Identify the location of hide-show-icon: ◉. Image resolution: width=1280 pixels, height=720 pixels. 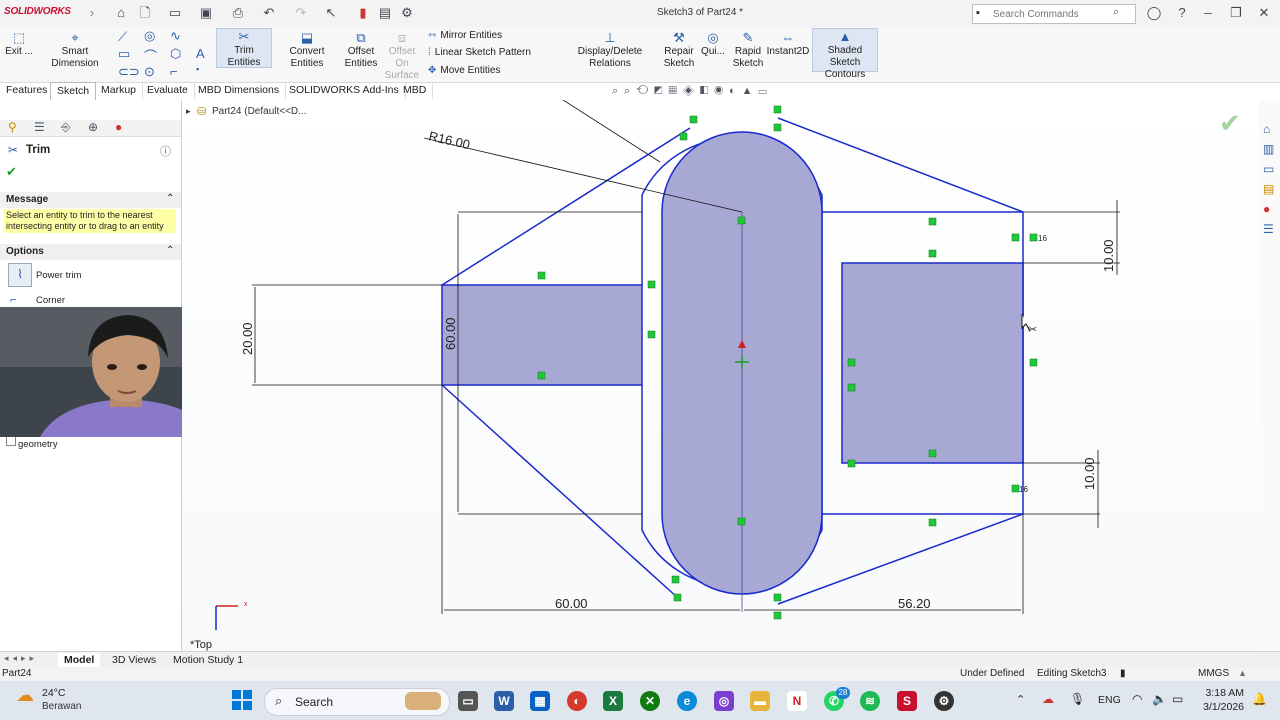
(721, 91).